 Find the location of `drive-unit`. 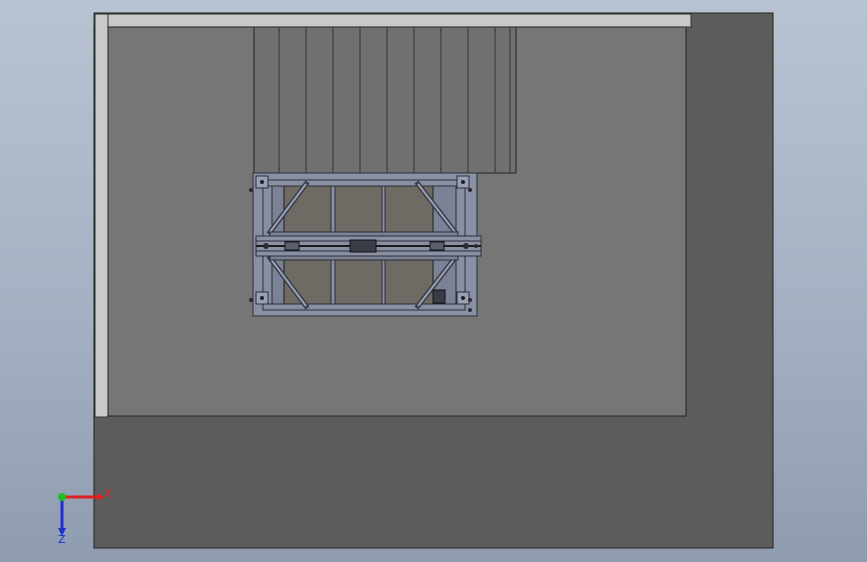

drive-unit is located at coordinates (363, 246).